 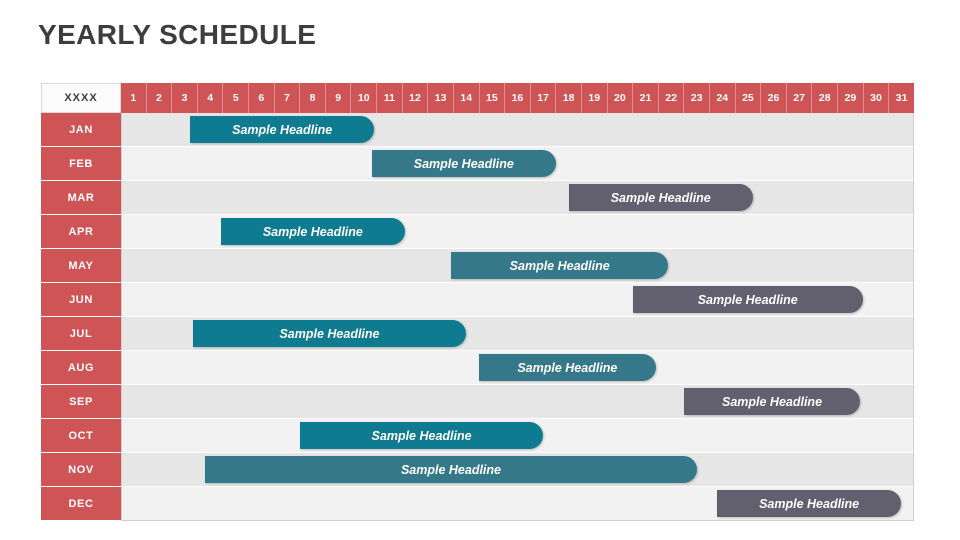 What do you see at coordinates (338, 98) in the screenshot?
I see `day-header-cell: 9` at bounding box center [338, 98].